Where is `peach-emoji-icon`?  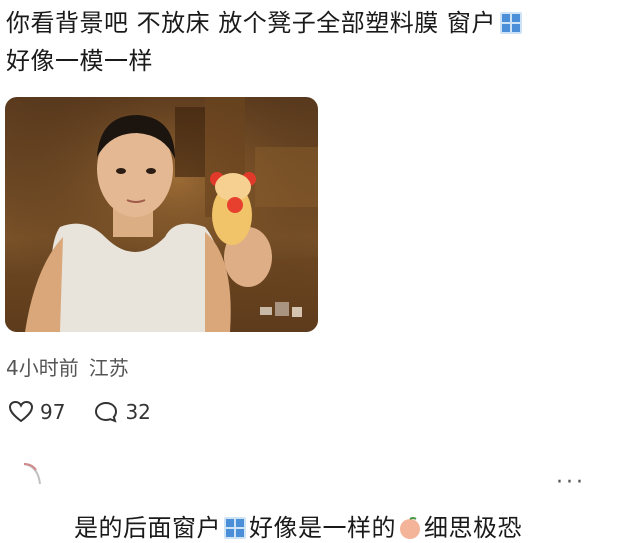 peach-emoji-icon is located at coordinates (410, 528).